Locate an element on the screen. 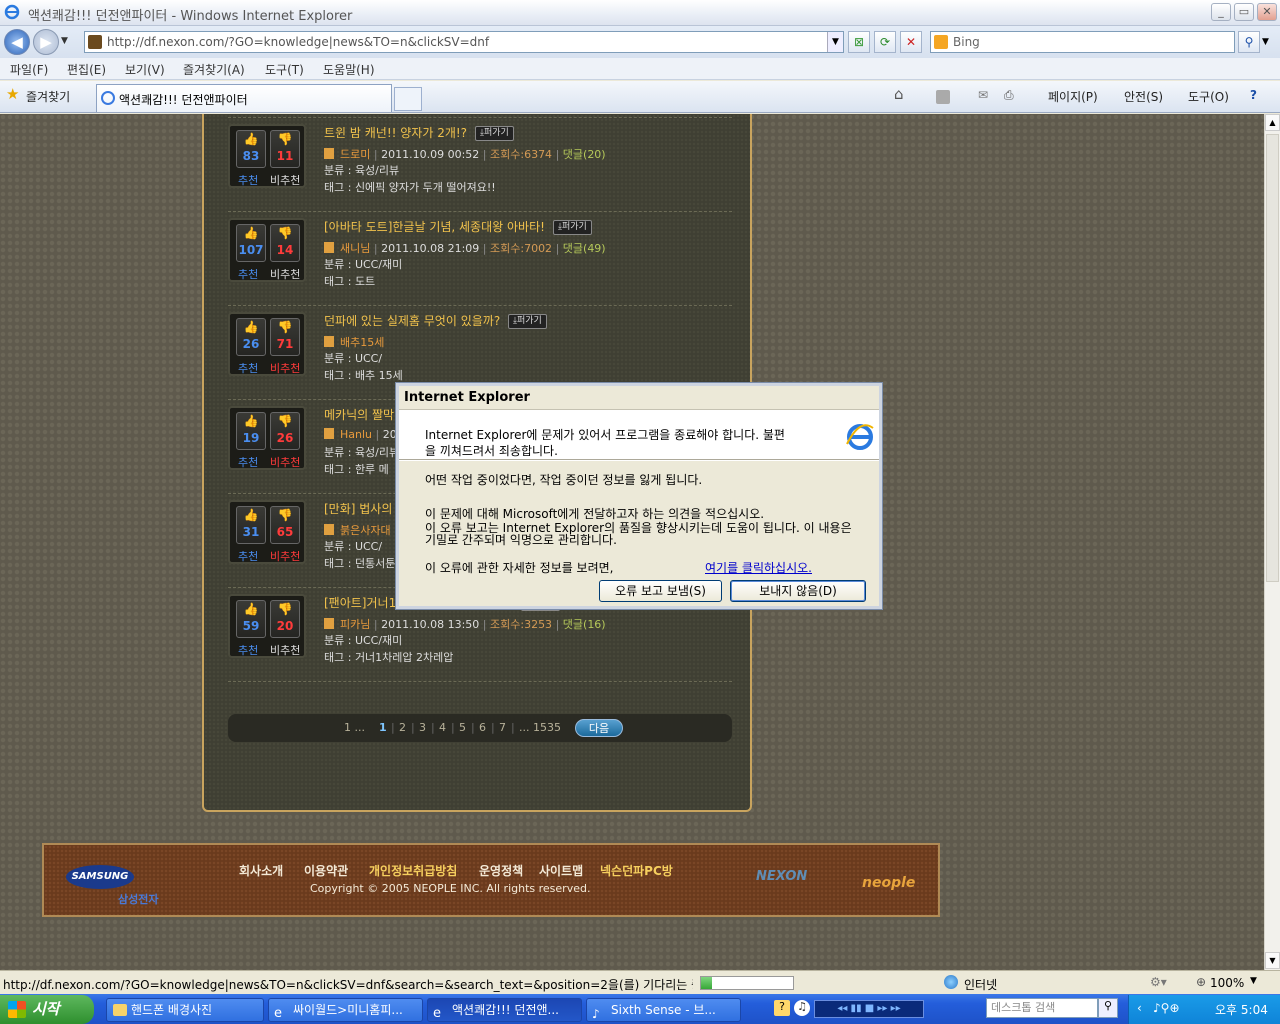  post-title: 던파에 있는 실제홈 무엇이 있을까? is located at coordinates (412, 320).